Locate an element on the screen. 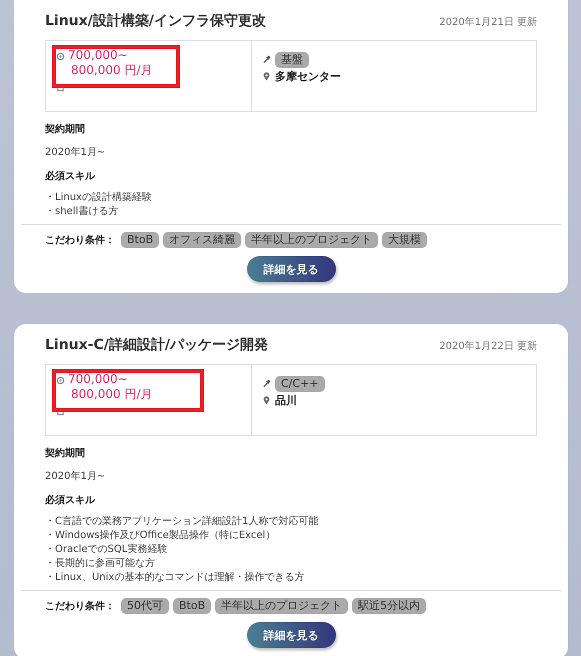 Image resolution: width=581 pixels, height=656 pixels. condition-tag: 大規模 is located at coordinates (405, 240).